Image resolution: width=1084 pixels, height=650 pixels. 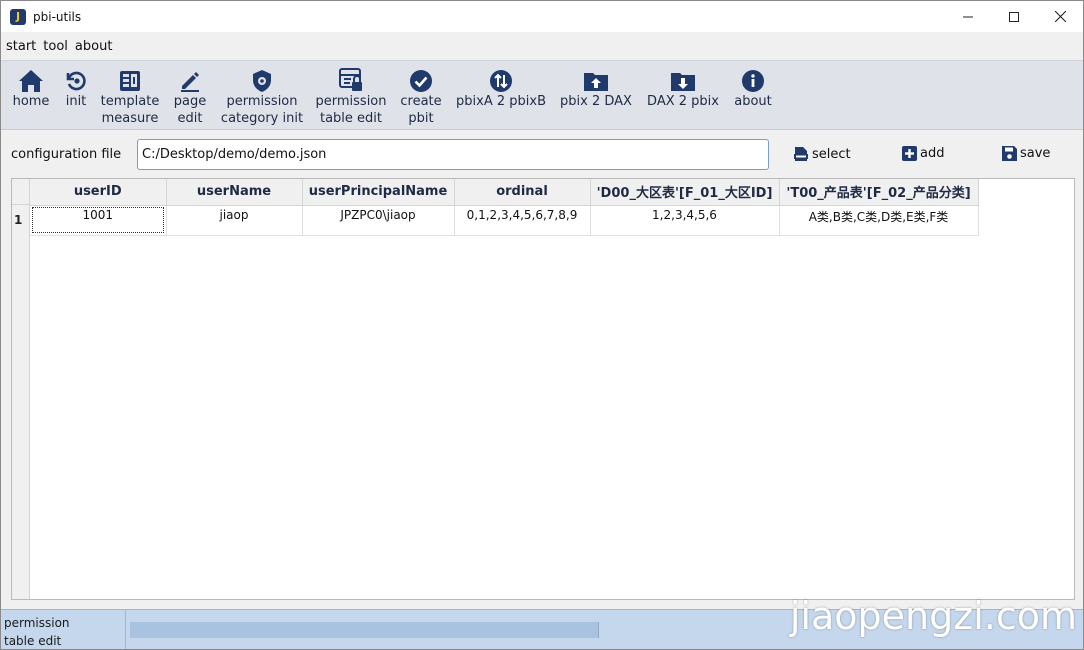 I want to click on dax-2-pbix-button: DAX 2 pbix, so click(x=683, y=87).